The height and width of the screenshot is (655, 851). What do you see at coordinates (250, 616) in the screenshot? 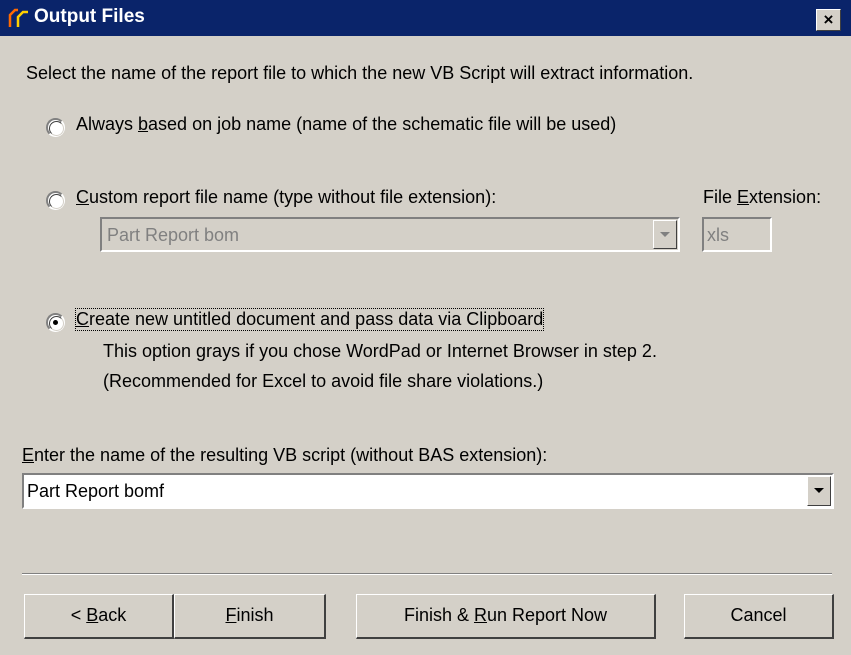
I see `finish-button: Finish` at bounding box center [250, 616].